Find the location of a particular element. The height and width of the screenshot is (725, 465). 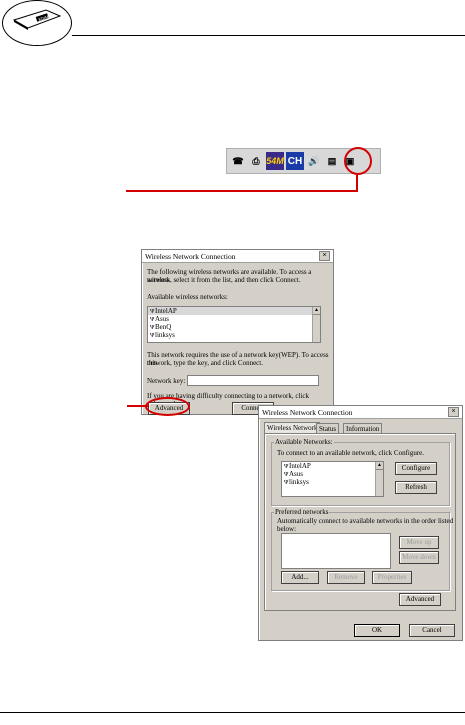

printer-icon: ⎙ is located at coordinates (256, 161).